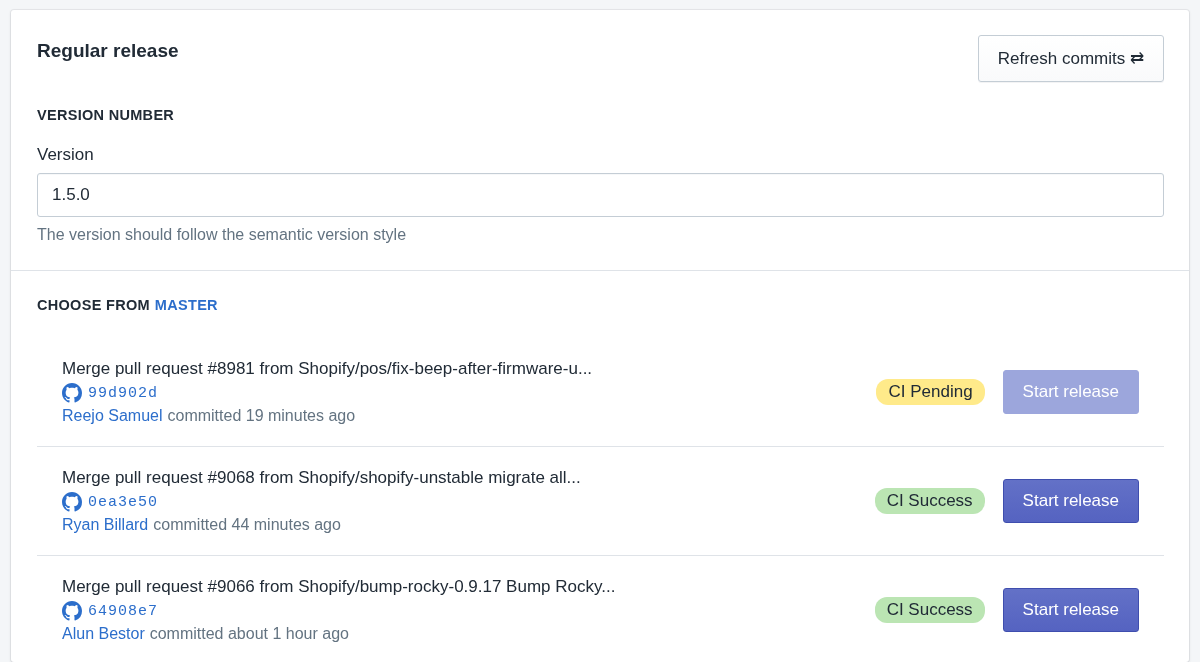 This screenshot has height=662, width=1200. What do you see at coordinates (66, 155) in the screenshot?
I see `field-label: Version` at bounding box center [66, 155].